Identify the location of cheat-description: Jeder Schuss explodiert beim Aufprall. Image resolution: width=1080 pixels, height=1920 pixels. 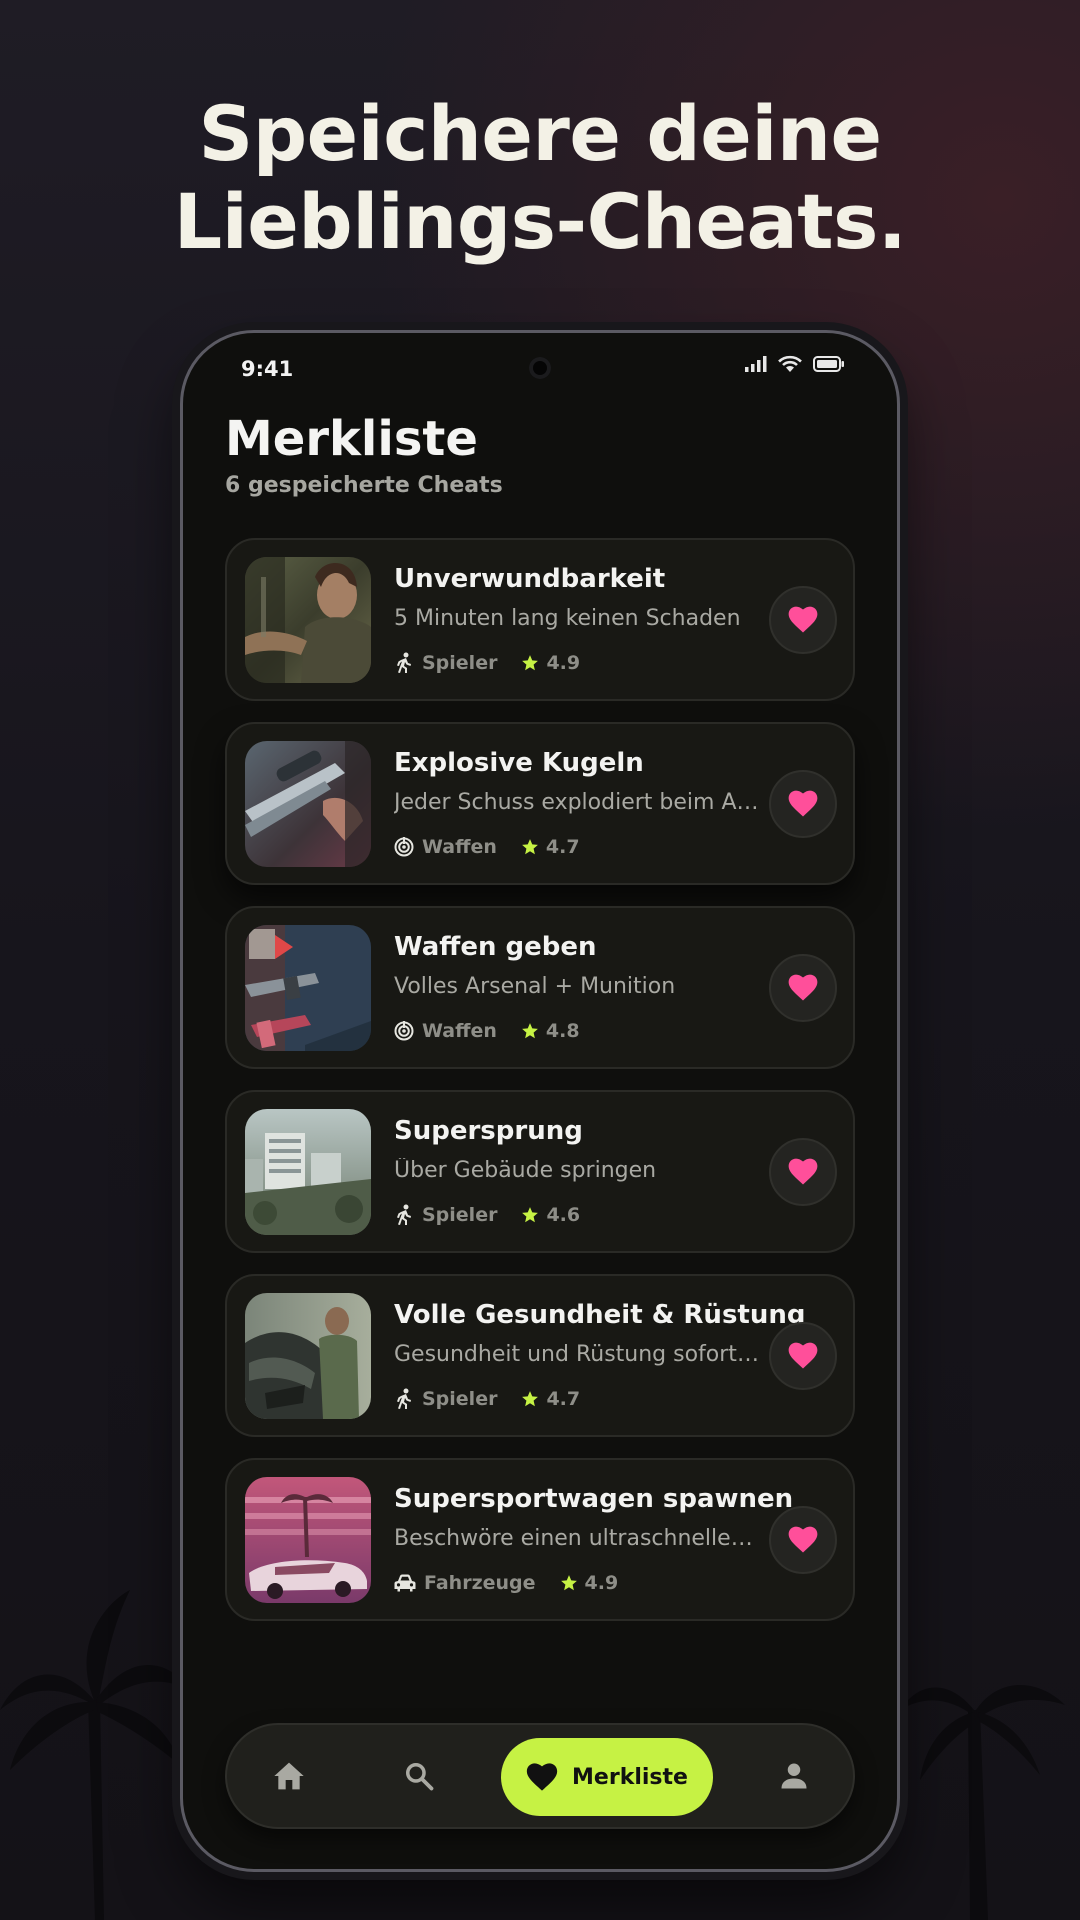
(578, 802).